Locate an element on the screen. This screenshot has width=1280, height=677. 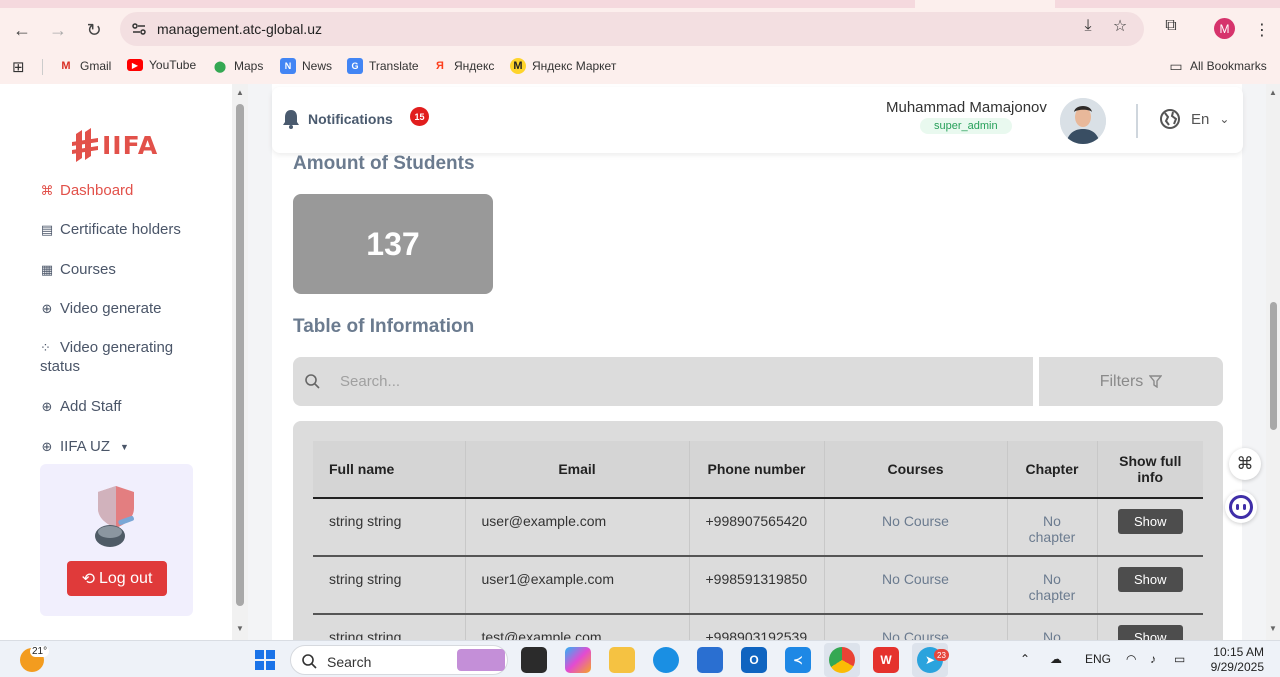
input-language: ENG is located at coordinates (1098, 659).